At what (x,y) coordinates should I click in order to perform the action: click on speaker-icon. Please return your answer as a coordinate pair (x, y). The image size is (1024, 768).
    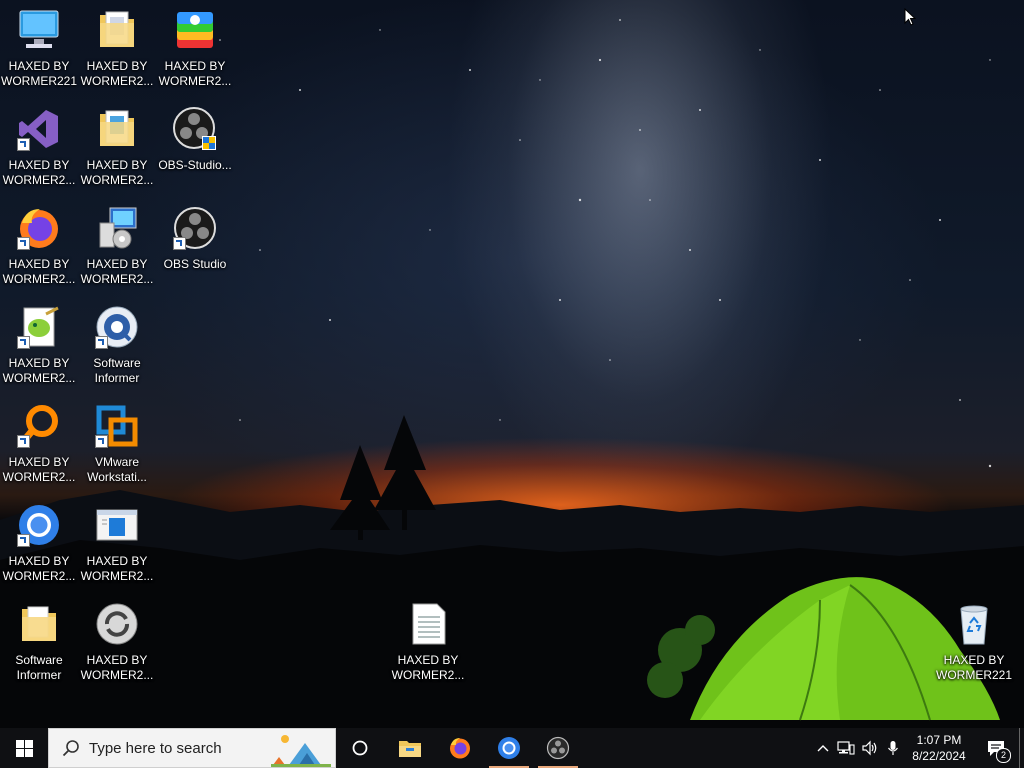
    Looking at the image, I should click on (869, 748).